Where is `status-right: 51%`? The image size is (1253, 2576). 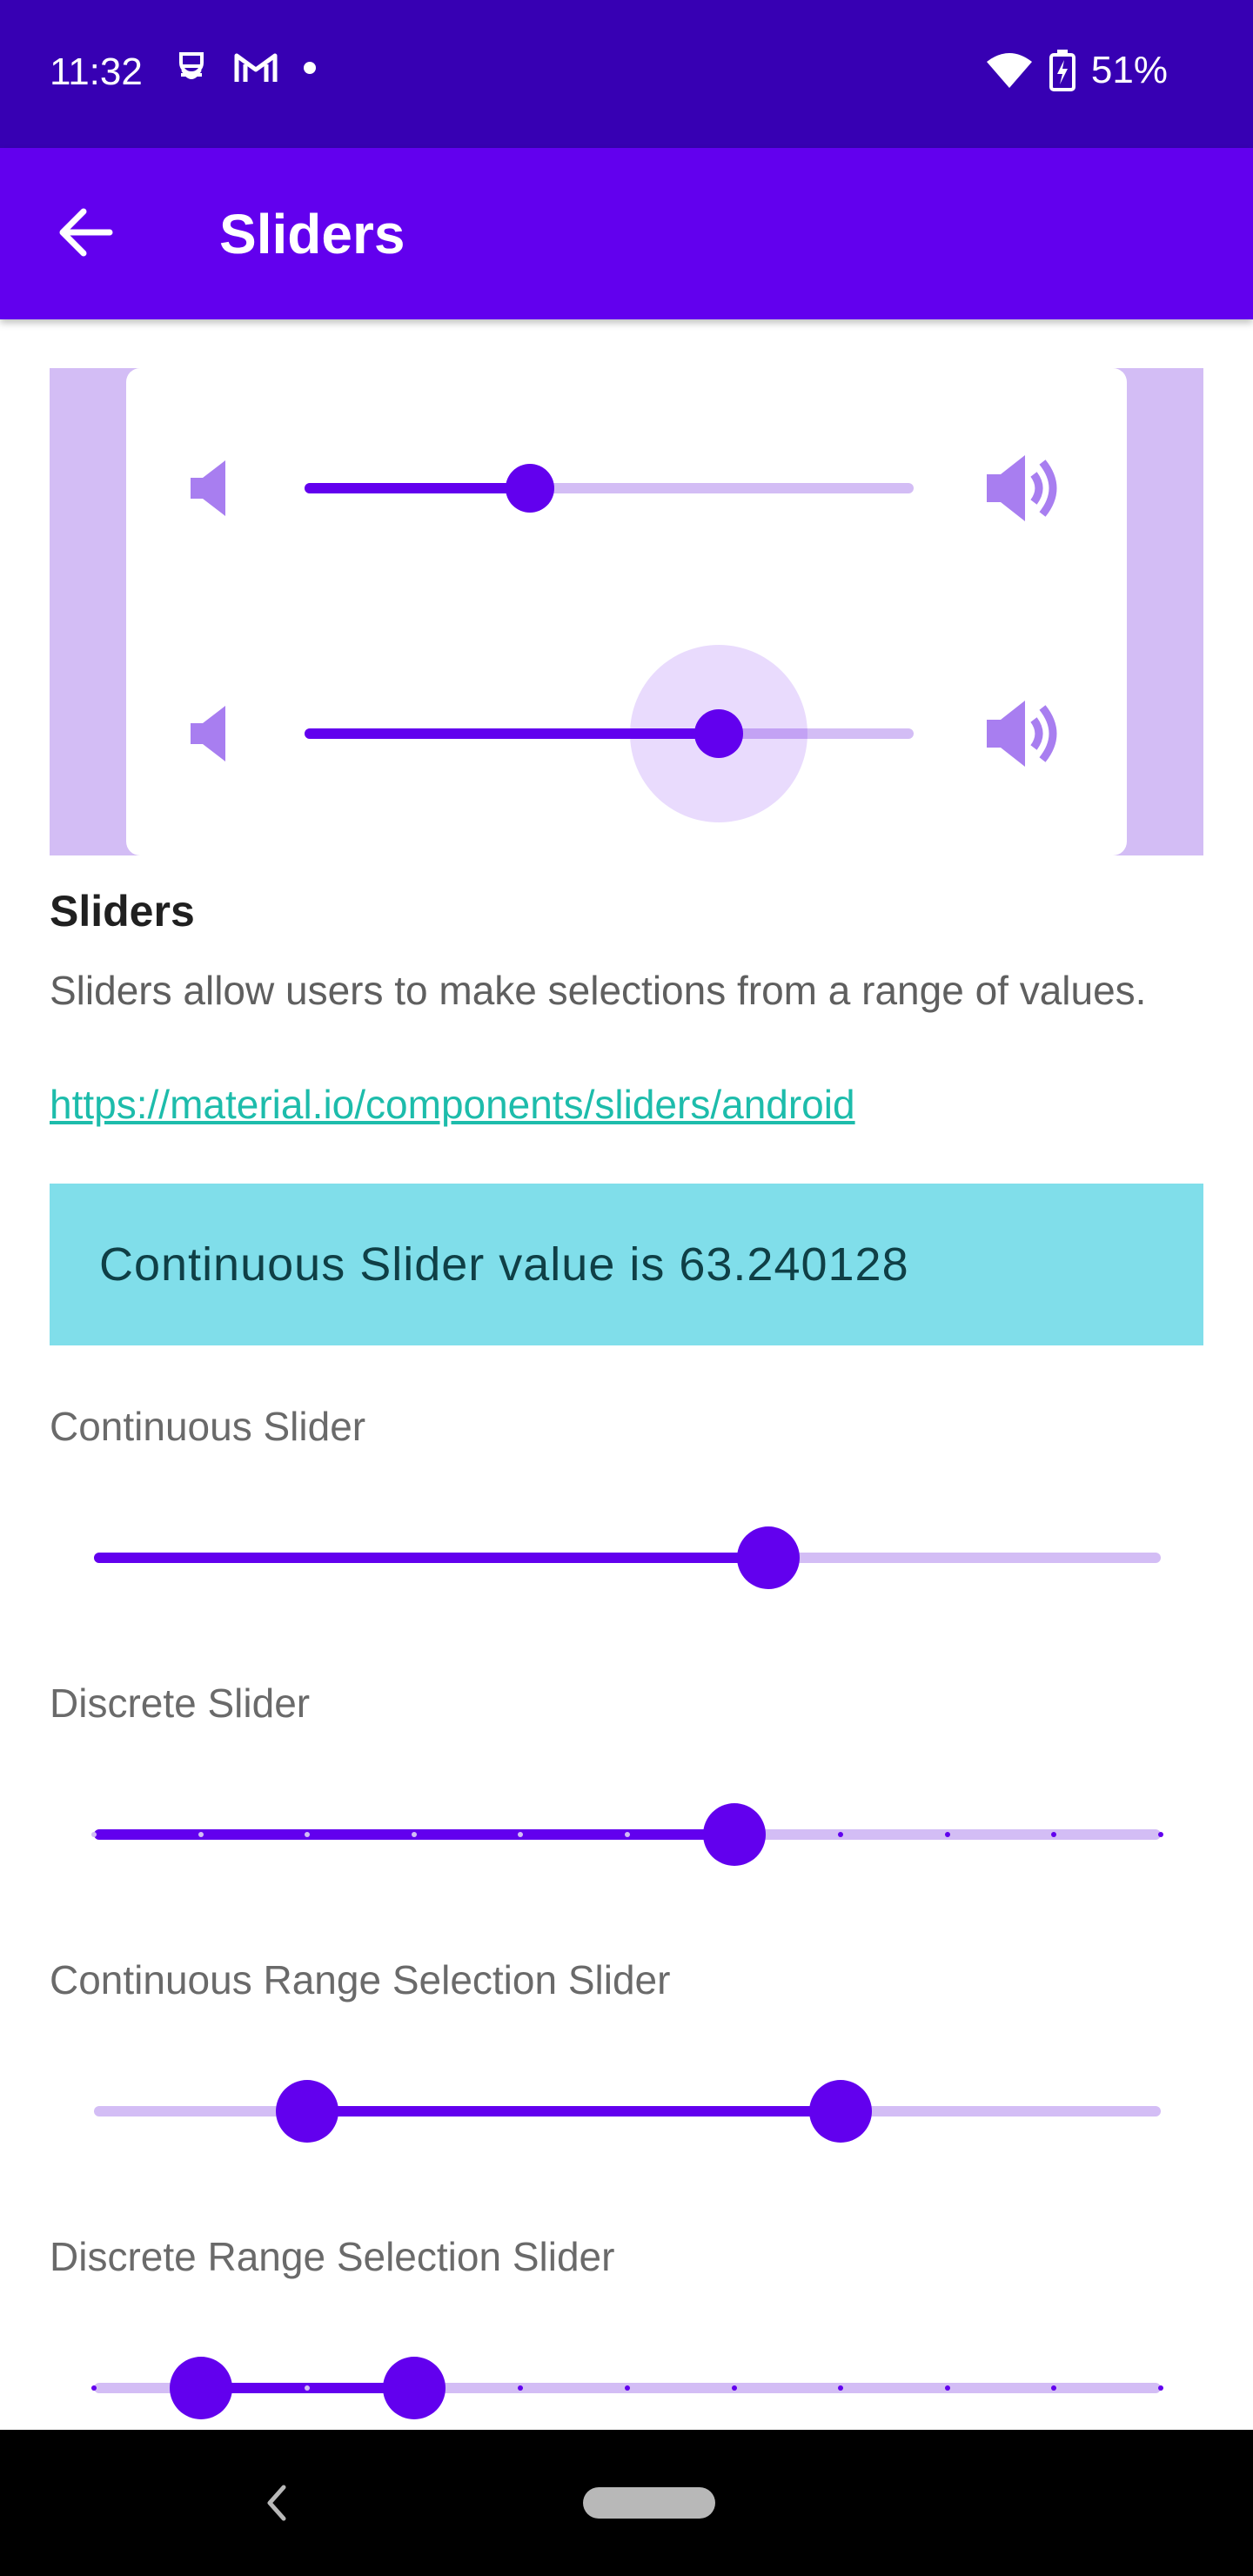 status-right: 51% is located at coordinates (1076, 71).